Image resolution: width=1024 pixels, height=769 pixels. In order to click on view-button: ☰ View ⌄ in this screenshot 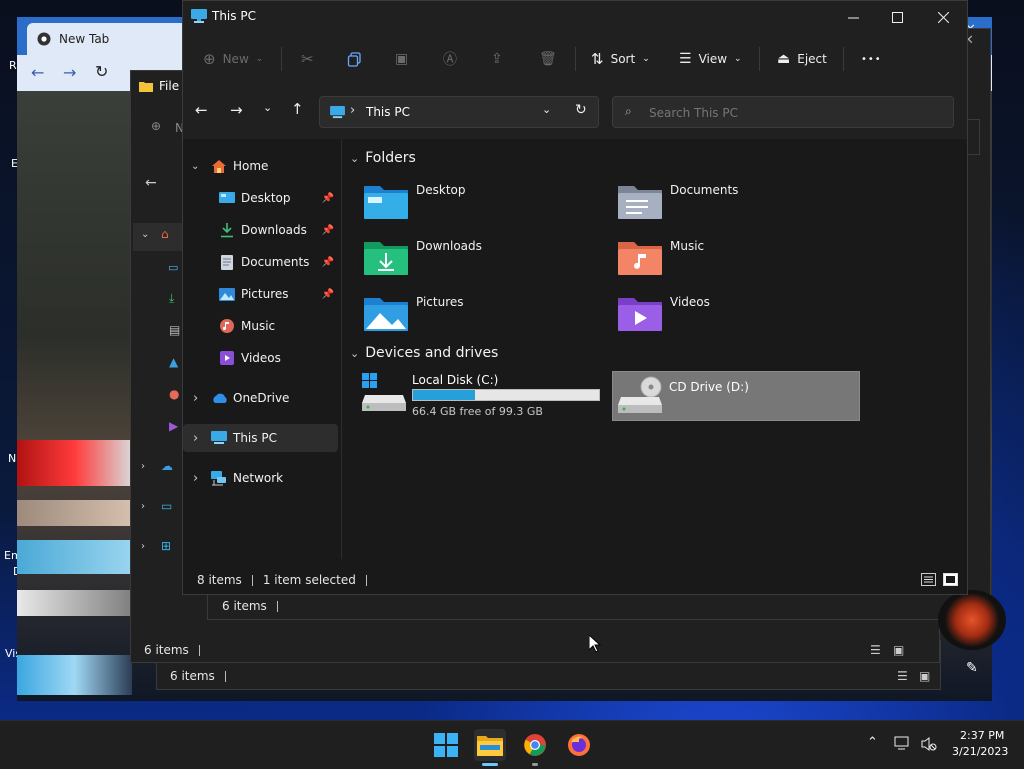, I will do `click(710, 59)`.